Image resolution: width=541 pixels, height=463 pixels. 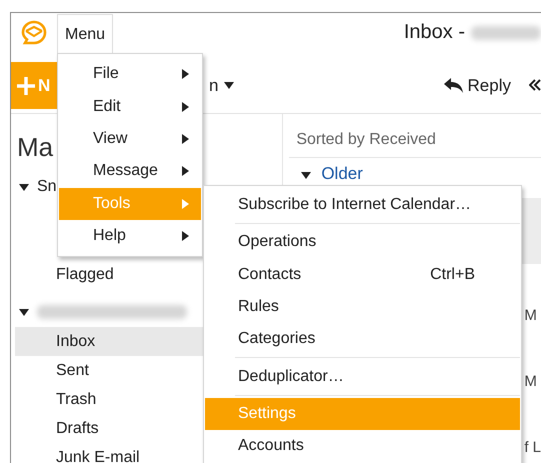 I want to click on message-snippet: f L, so click(x=532, y=447).